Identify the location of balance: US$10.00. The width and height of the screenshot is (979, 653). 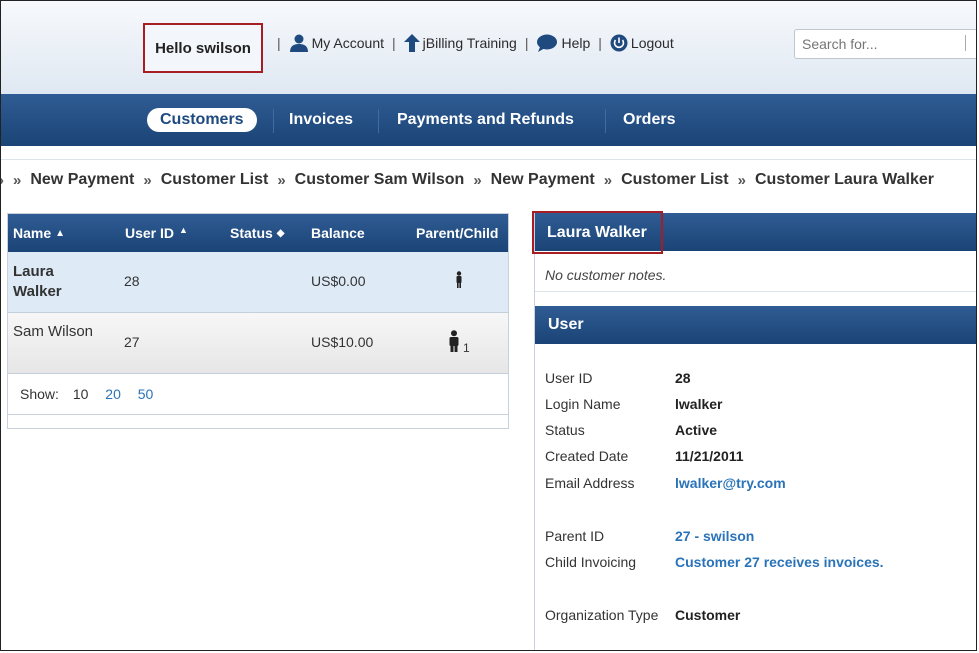
(342, 342).